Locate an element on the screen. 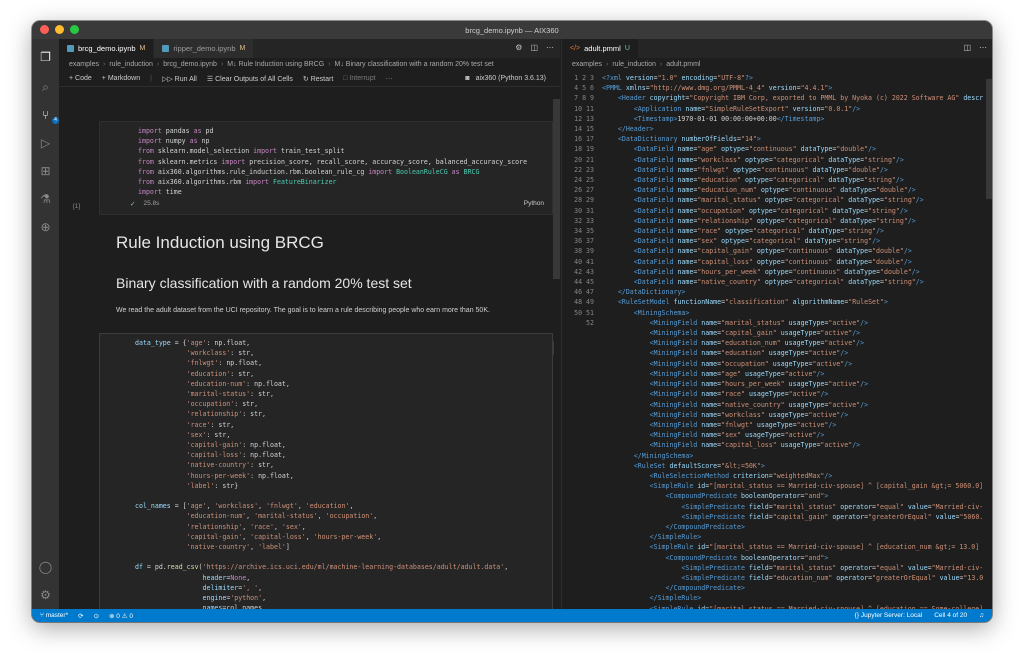 The image size is (1024, 664). breadcrumb: examples › rule_induction › adult.pmml is located at coordinates (636, 64).